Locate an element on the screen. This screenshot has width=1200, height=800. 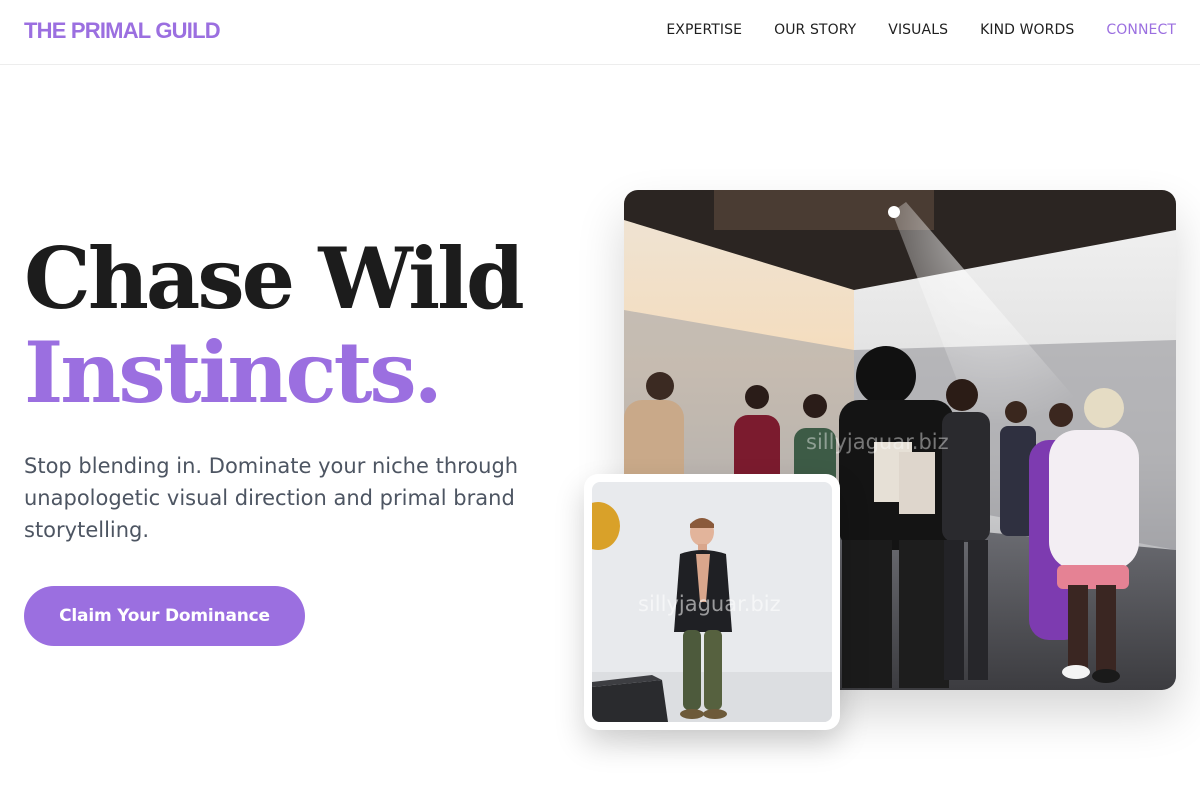
nav-item-connect: CONNECT is located at coordinates (1141, 30).